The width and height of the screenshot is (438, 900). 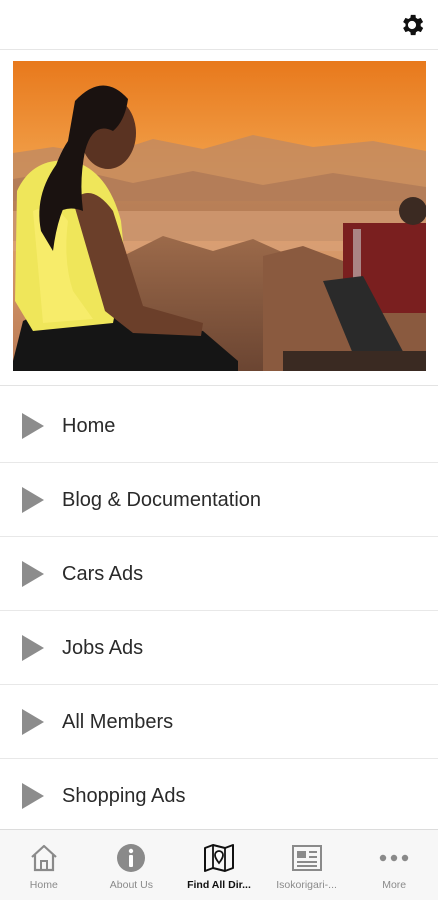 I want to click on newspaper-icon, so click(x=306, y=858).